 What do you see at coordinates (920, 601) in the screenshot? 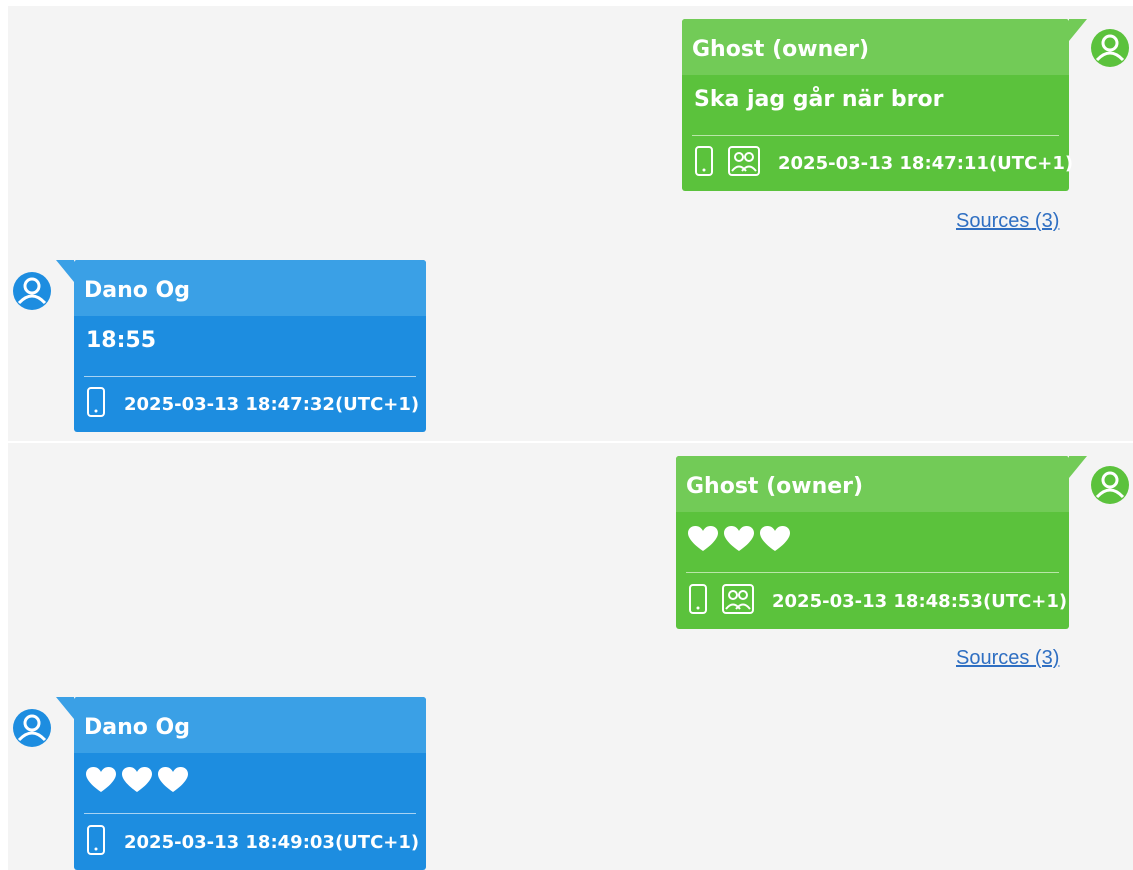
I see `message-timestamp: 2025-03-13 18:48:53(UTC+1)` at bounding box center [920, 601].